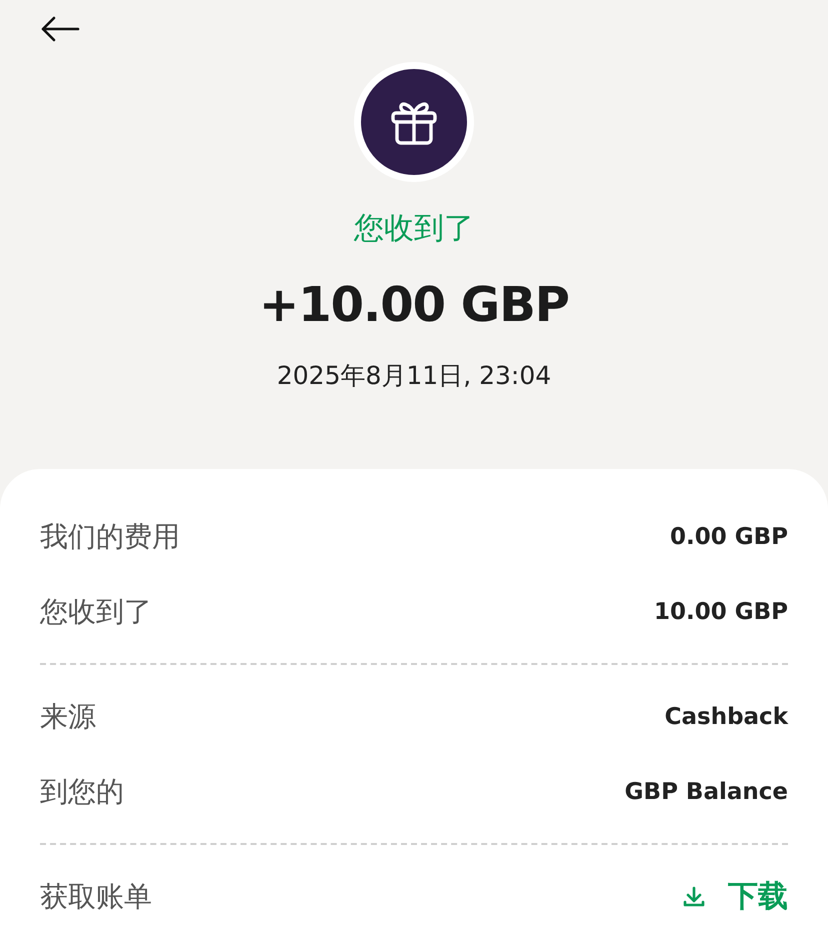  Describe the element at coordinates (414, 305) in the screenshot. I see `amount-text: +10.00 GBP` at that location.